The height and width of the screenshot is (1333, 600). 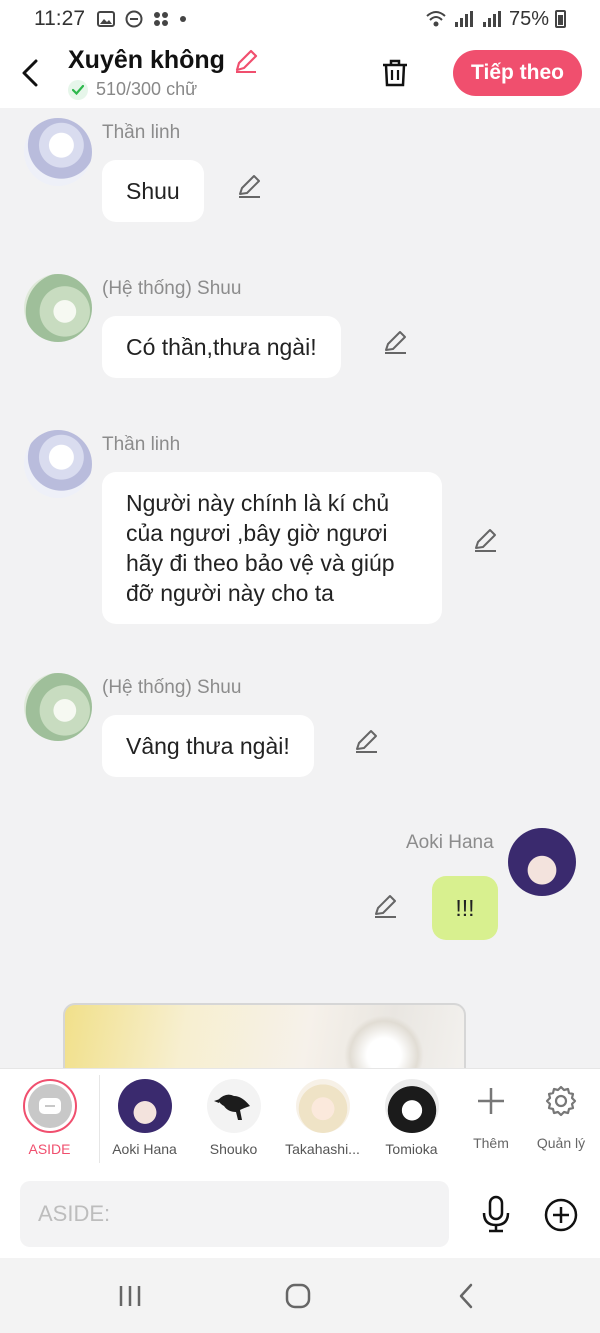 I want to click on dot-icon, so click(x=183, y=19).